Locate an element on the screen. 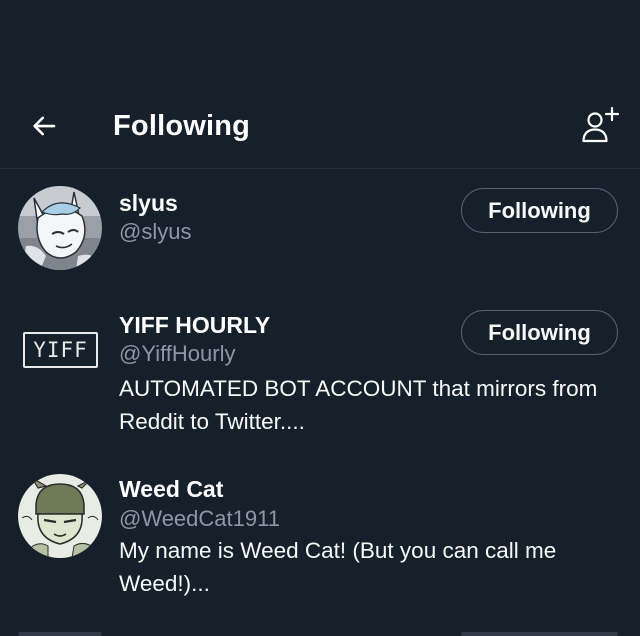 Image resolution: width=640 pixels, height=636 pixels. back-button is located at coordinates (44, 126).